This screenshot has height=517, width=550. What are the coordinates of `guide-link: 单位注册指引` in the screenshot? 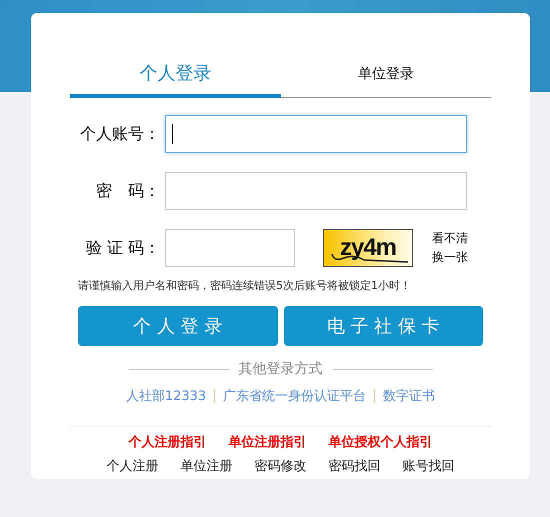 It's located at (267, 442).